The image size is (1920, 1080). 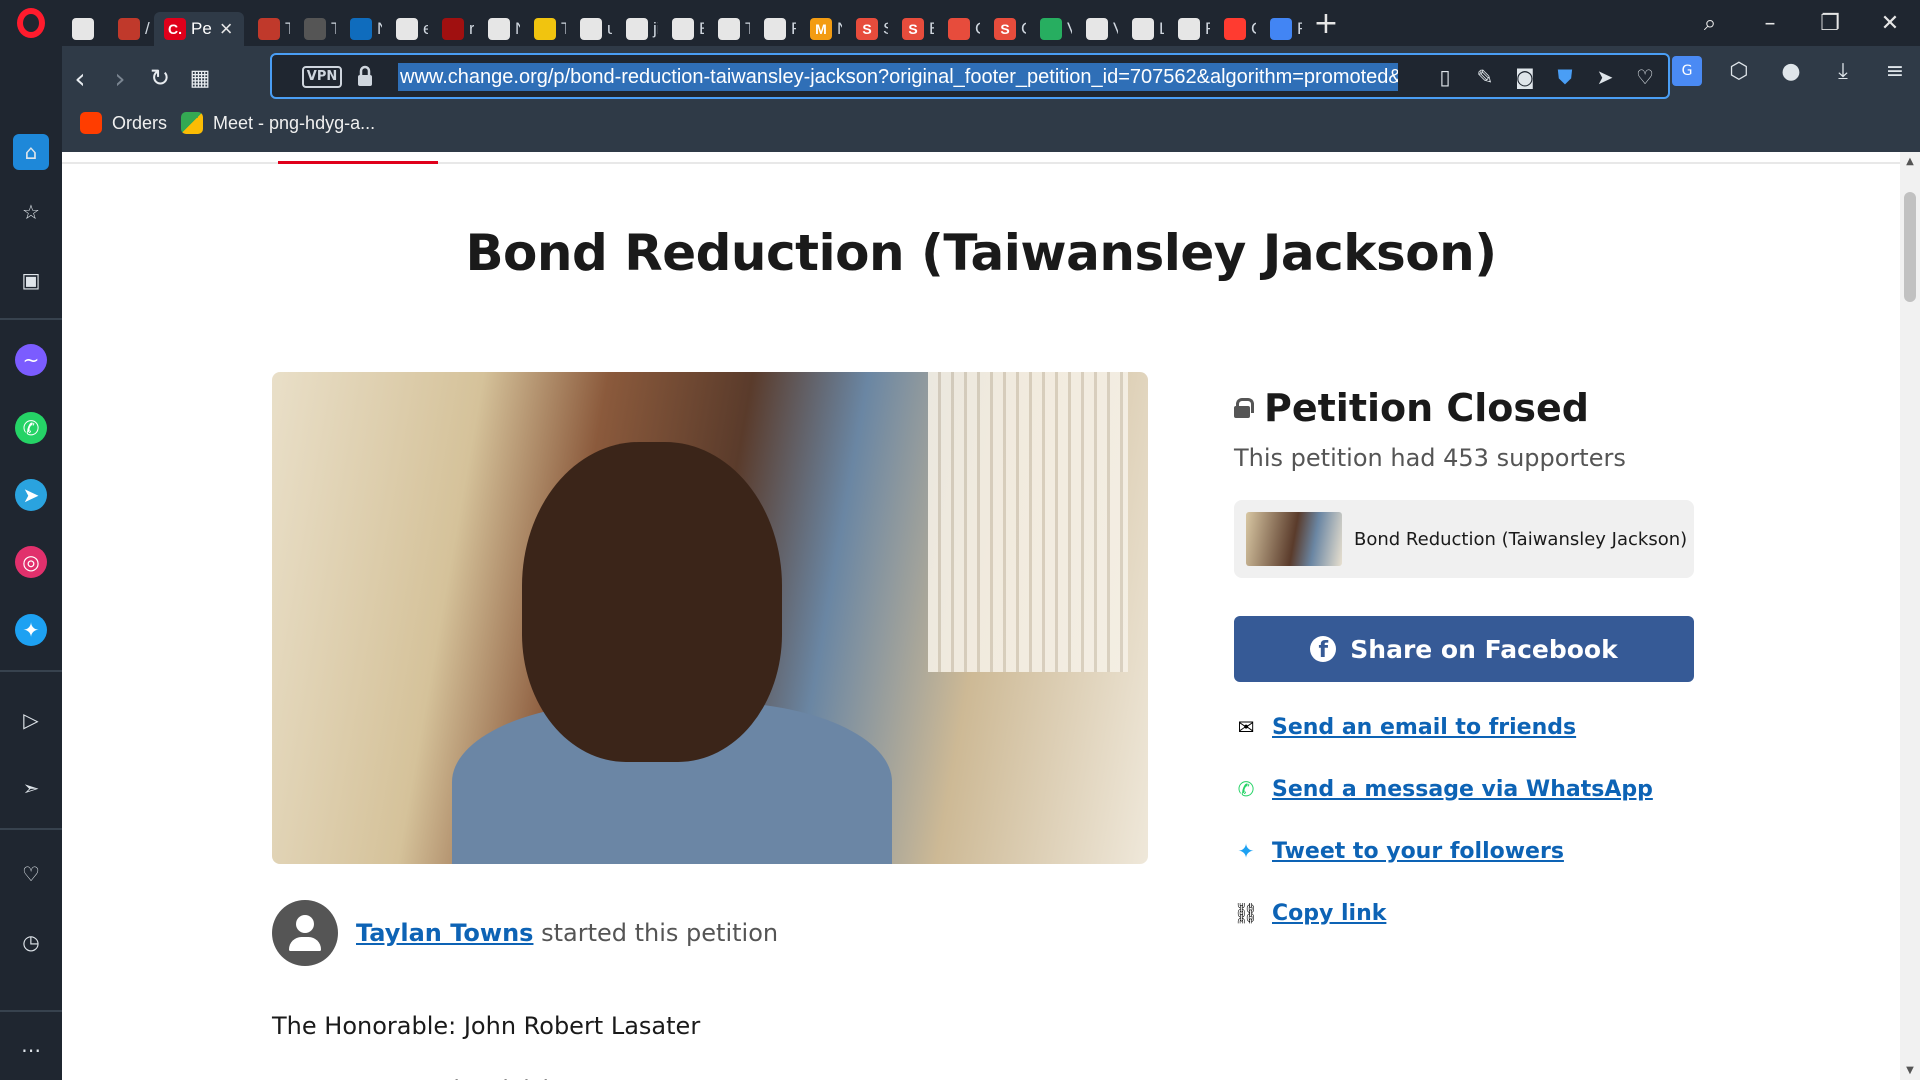 I want to click on tab: MN, so click(x=821, y=29).